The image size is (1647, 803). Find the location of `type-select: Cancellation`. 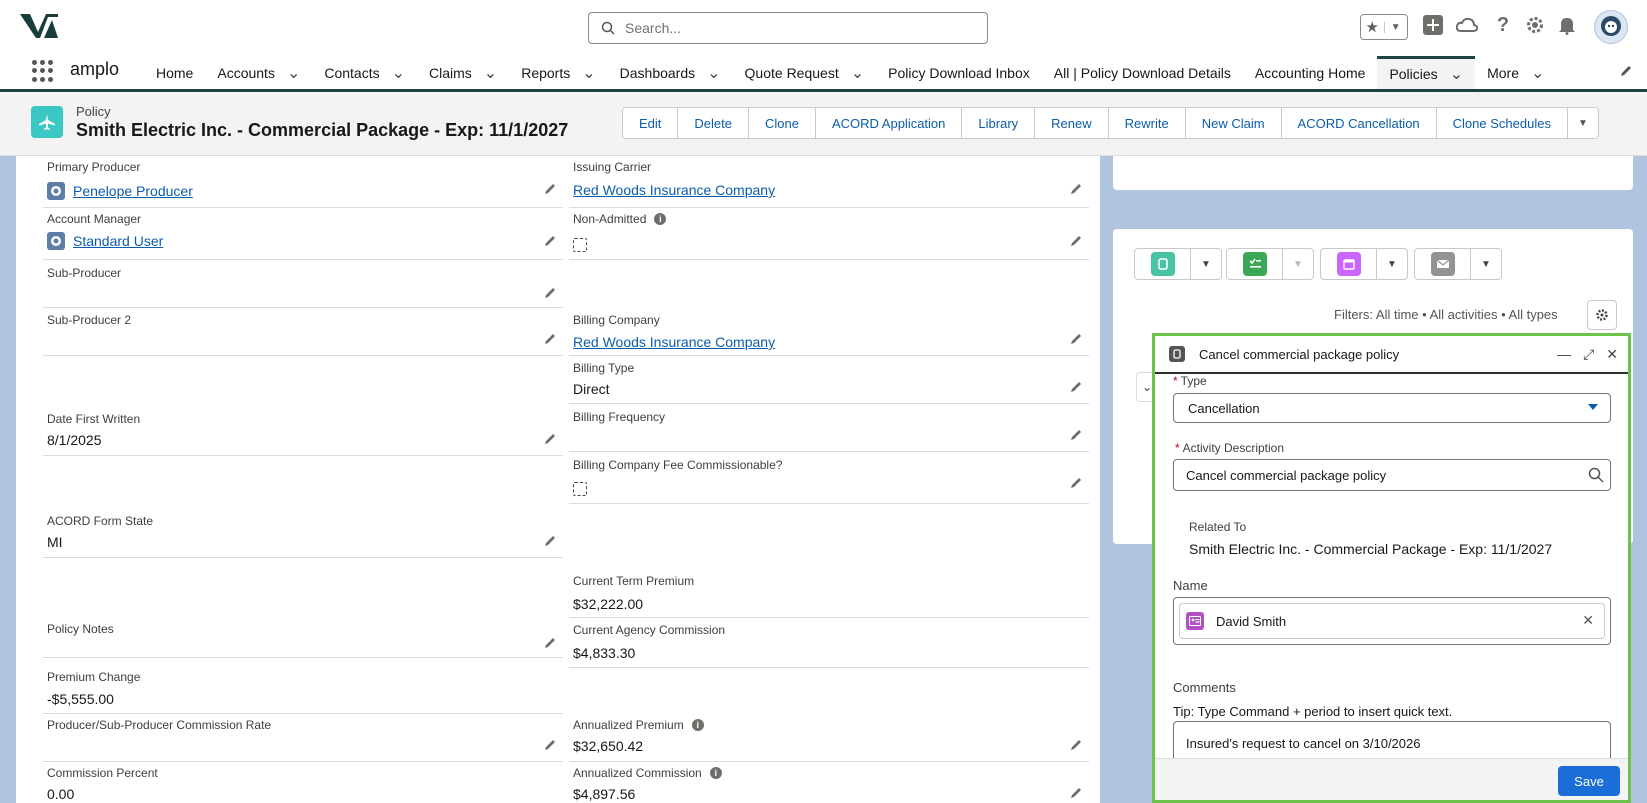

type-select: Cancellation is located at coordinates (1392, 408).